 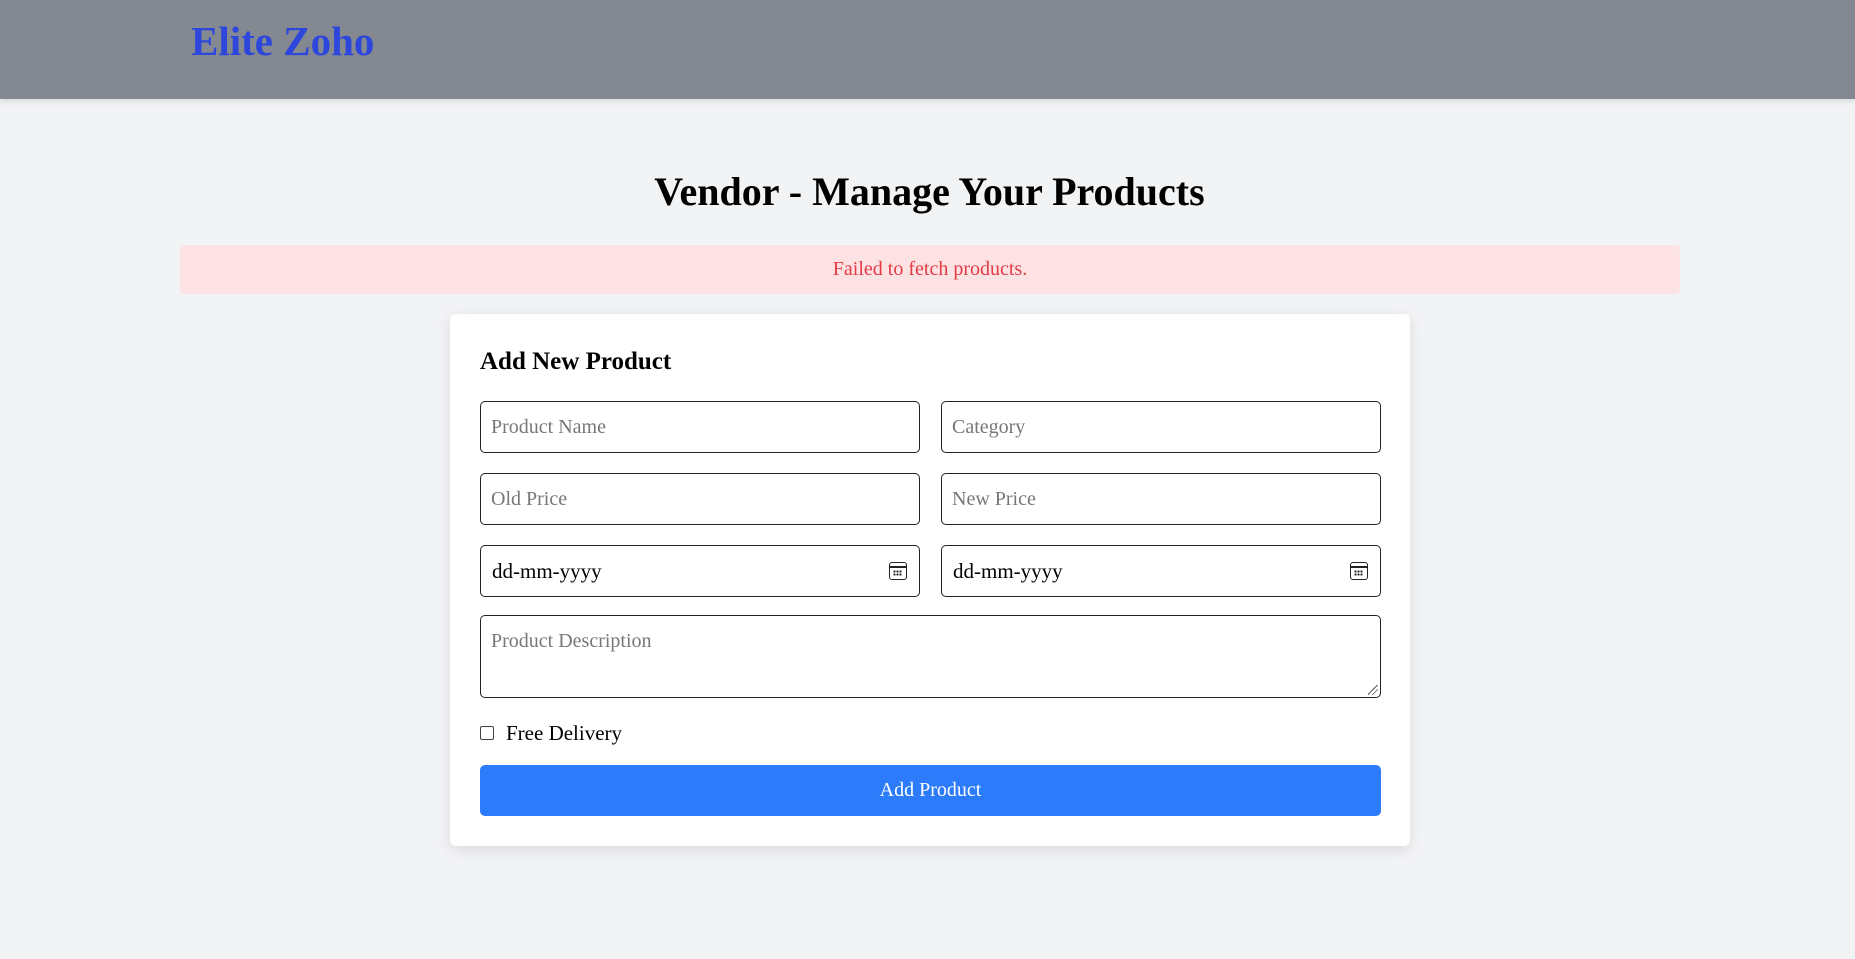 I want to click on end-date-value: dd-mm-yyyy, so click(x=1008, y=571).